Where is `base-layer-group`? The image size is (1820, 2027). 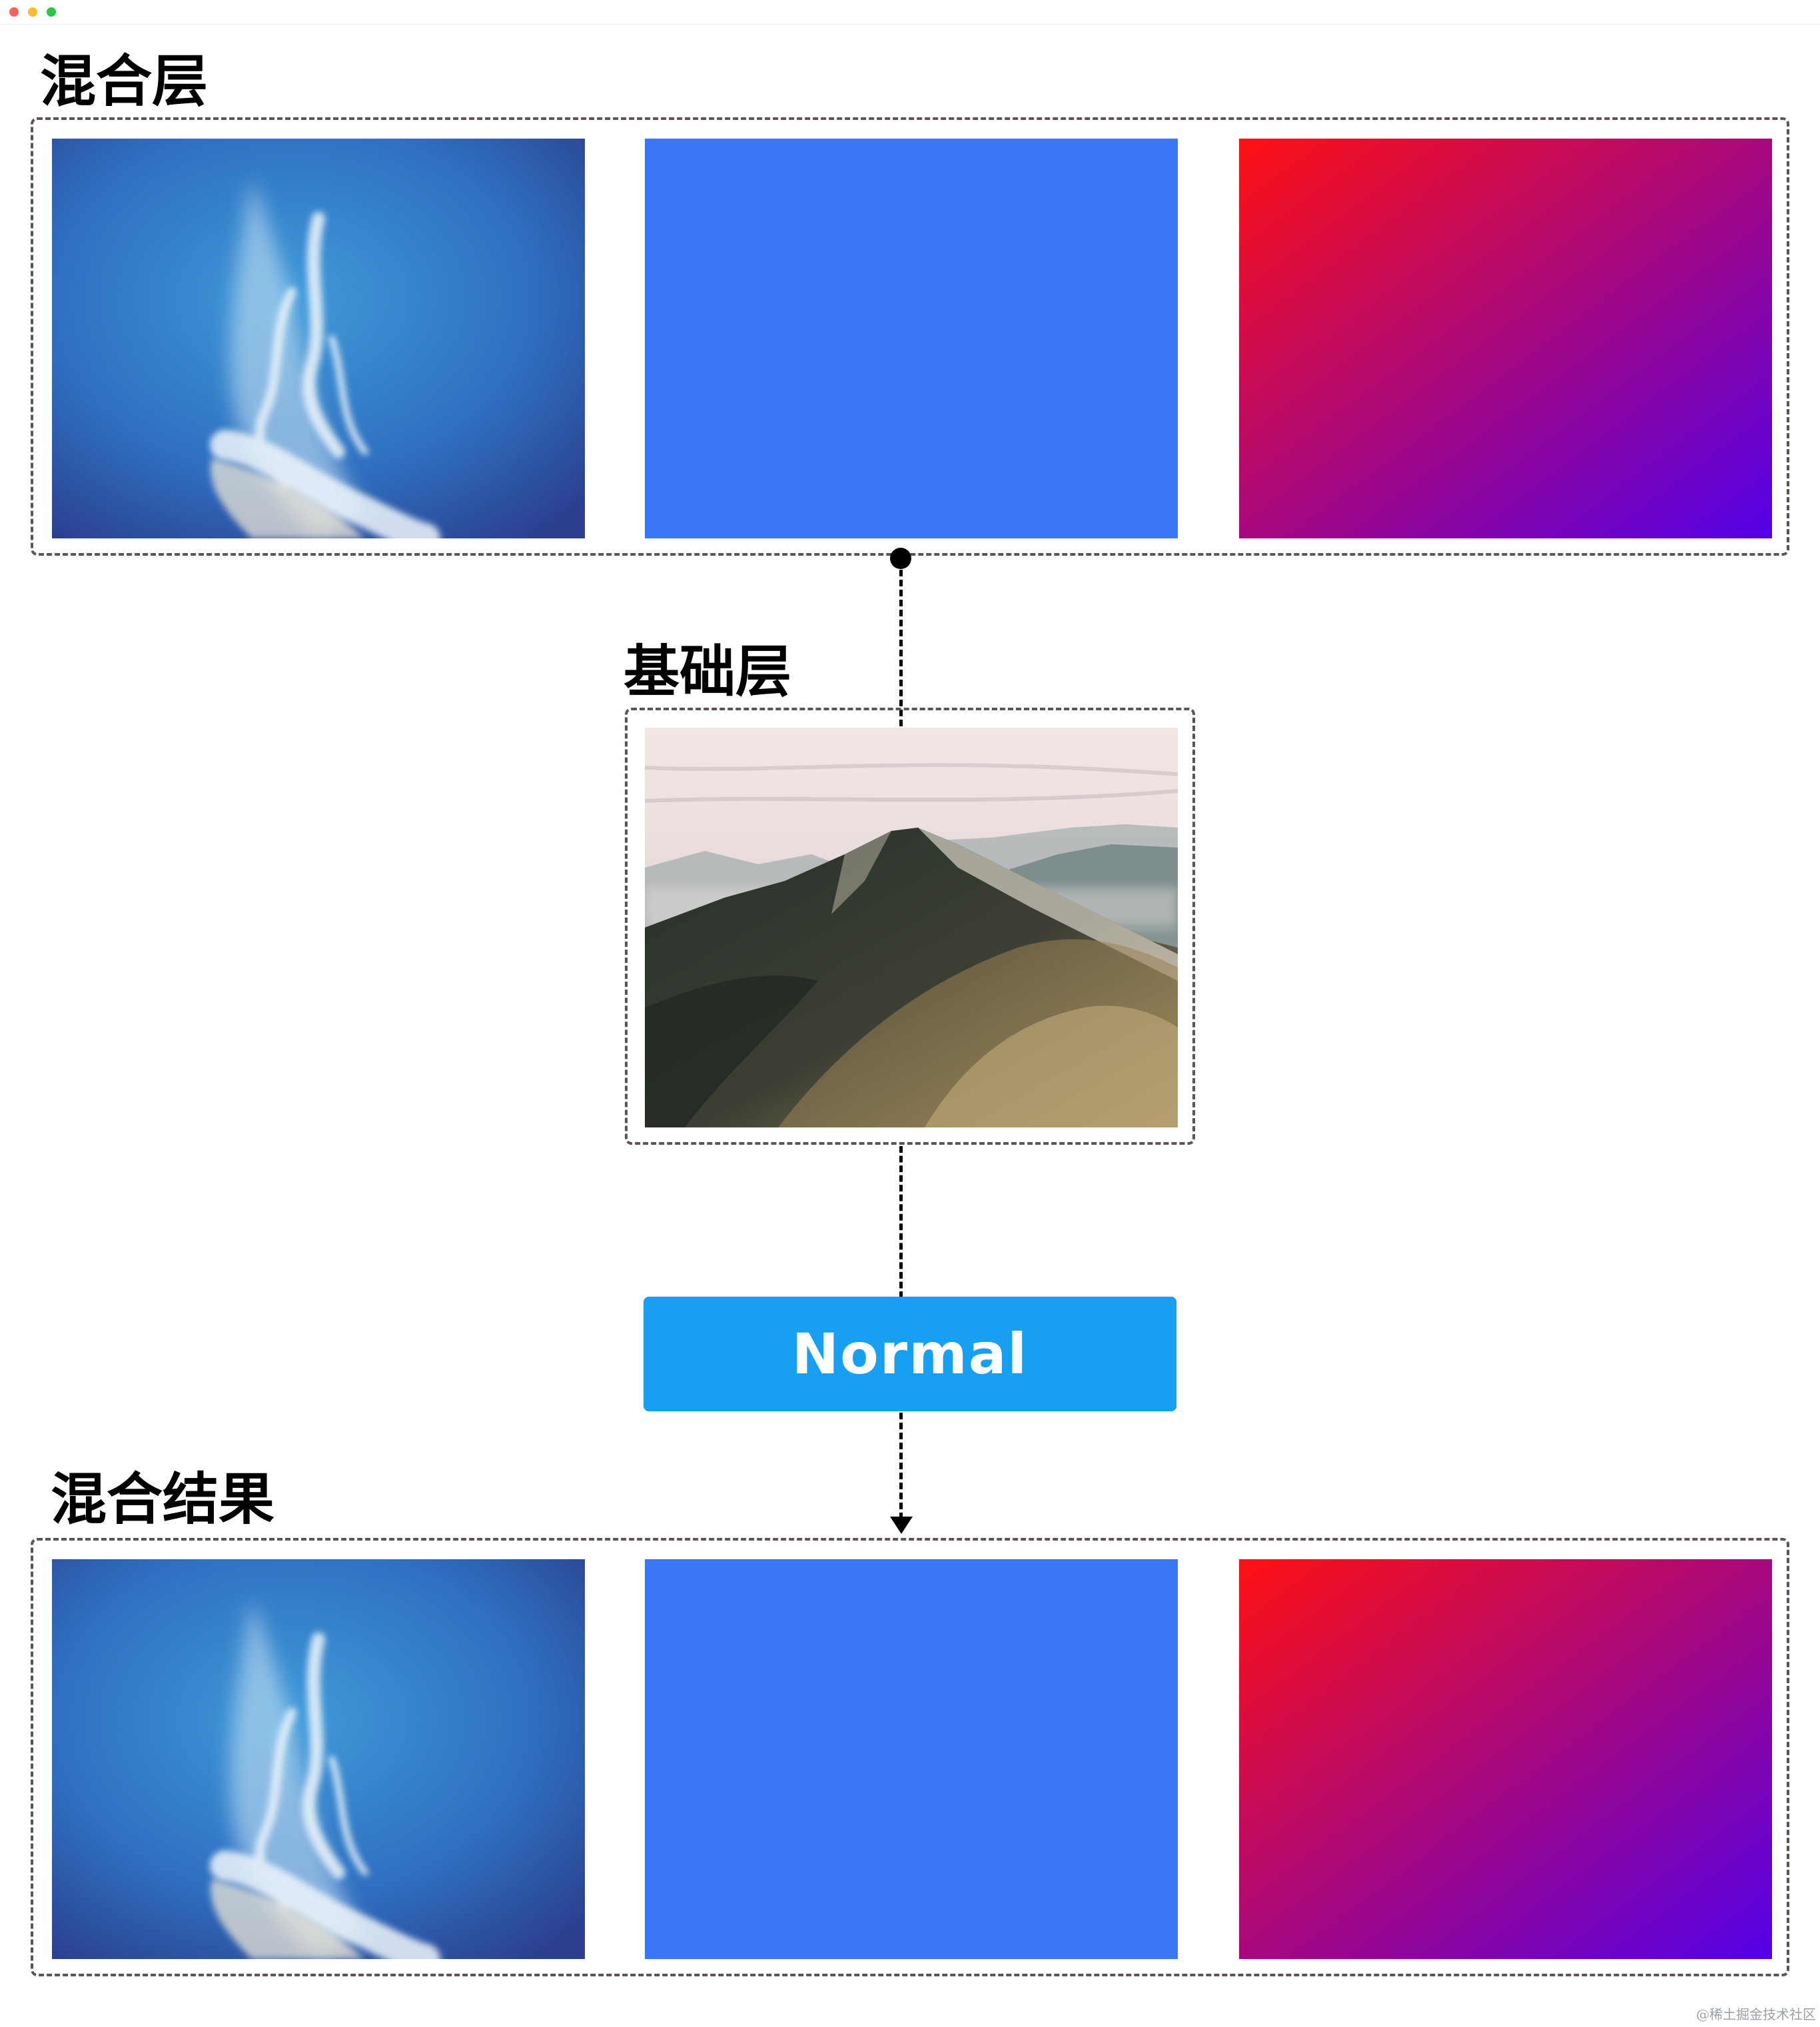 base-layer-group is located at coordinates (910, 926).